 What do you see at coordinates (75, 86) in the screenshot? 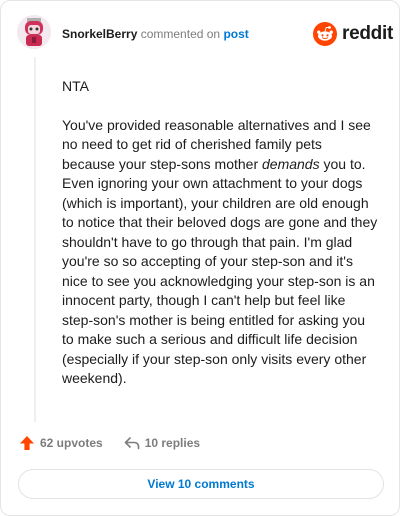
I see `comment-verdict: NTA` at bounding box center [75, 86].